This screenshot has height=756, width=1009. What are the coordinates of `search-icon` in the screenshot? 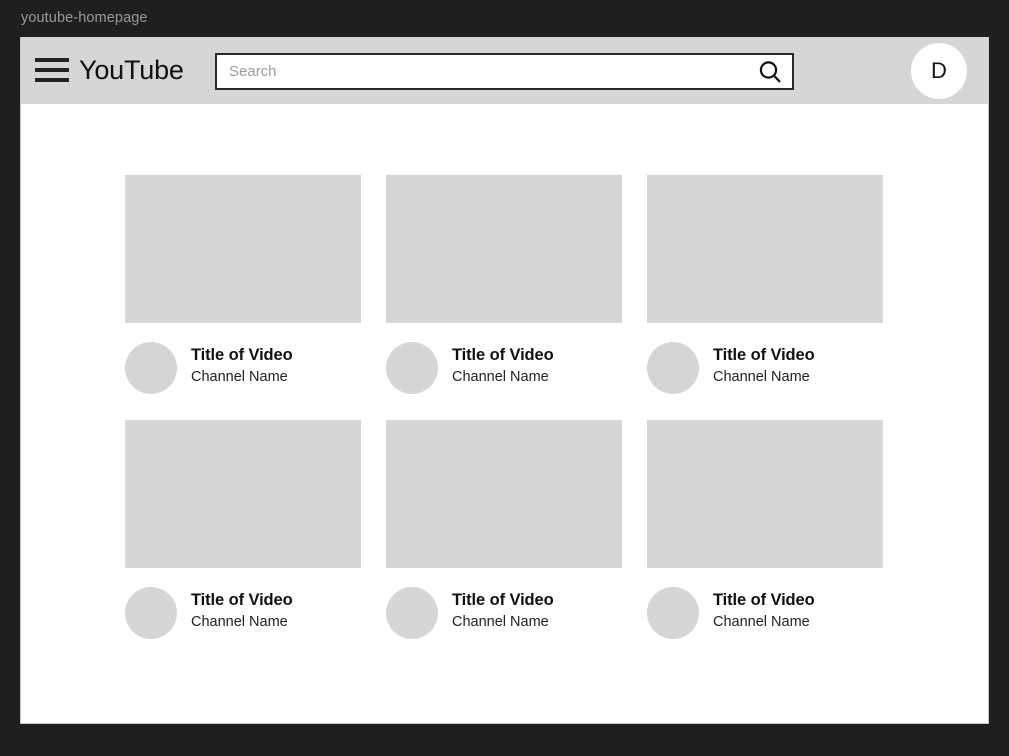 It's located at (770, 71).